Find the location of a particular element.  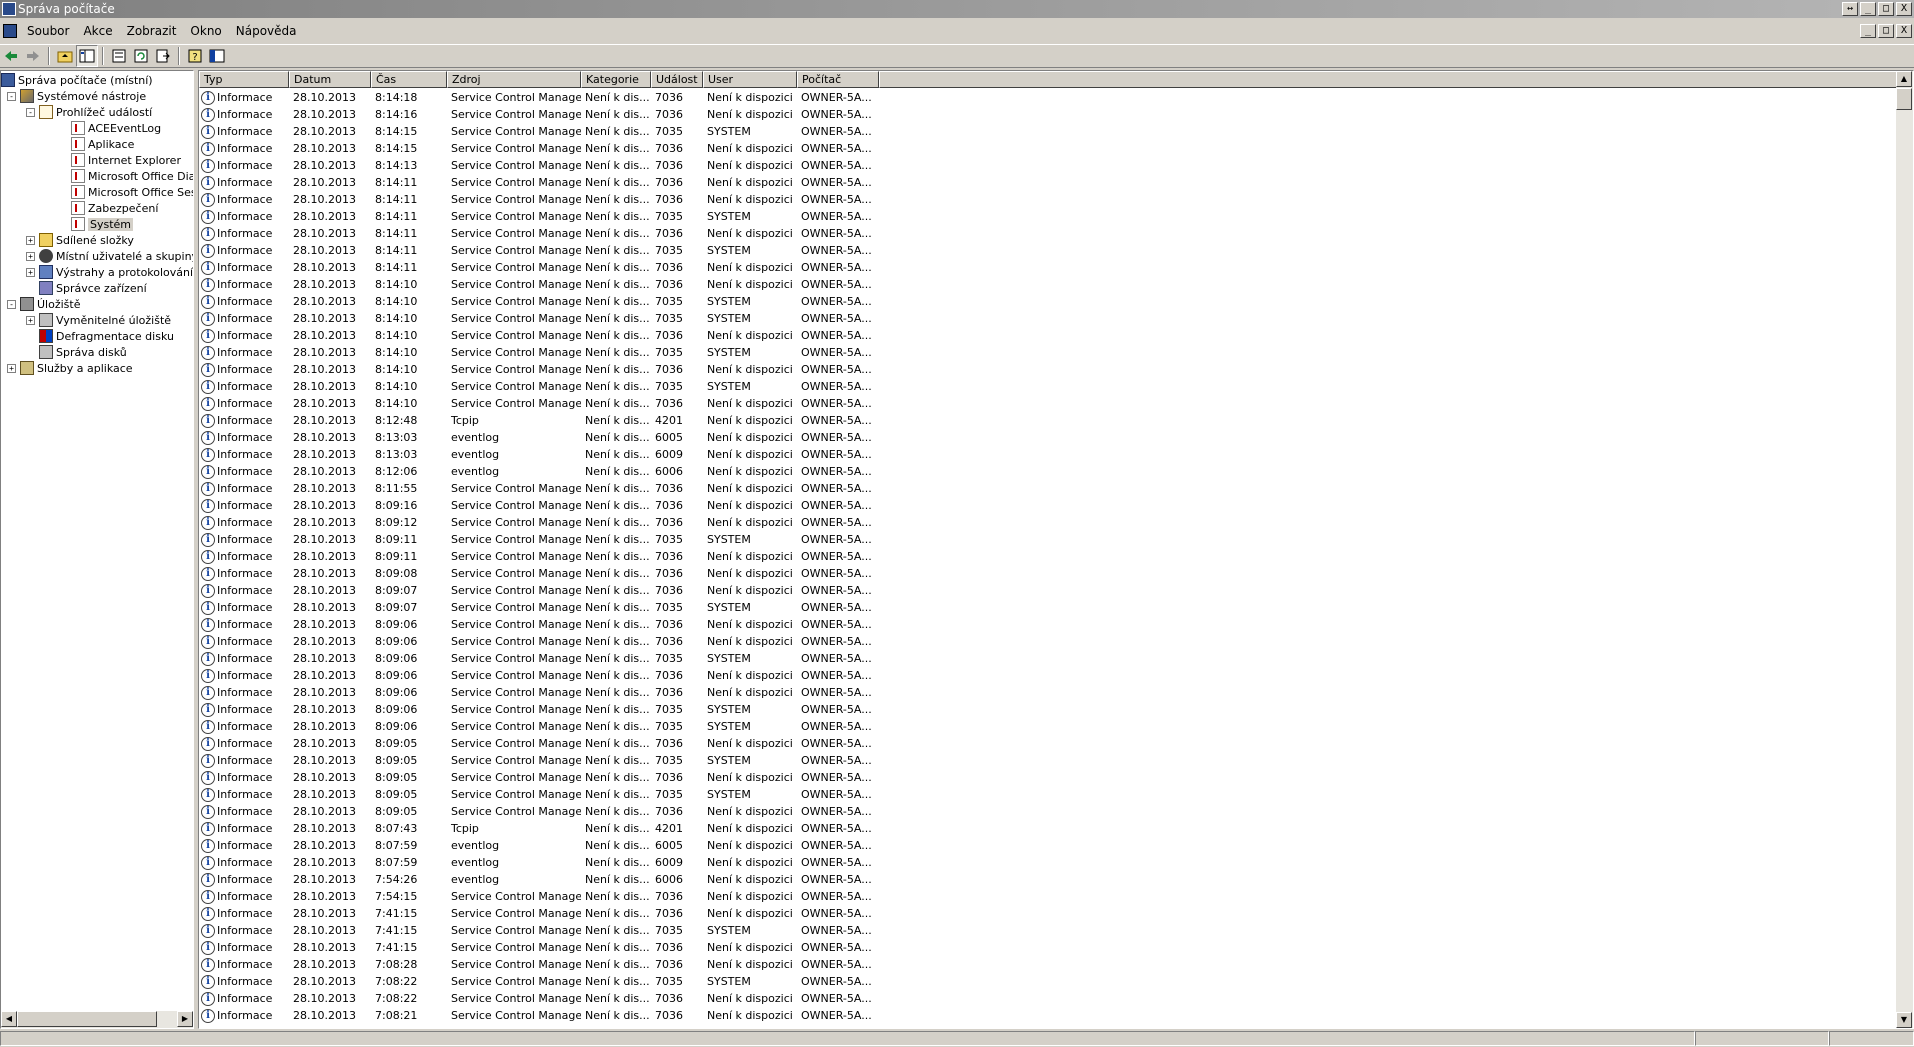

up-folder-icon is located at coordinates (65, 56).